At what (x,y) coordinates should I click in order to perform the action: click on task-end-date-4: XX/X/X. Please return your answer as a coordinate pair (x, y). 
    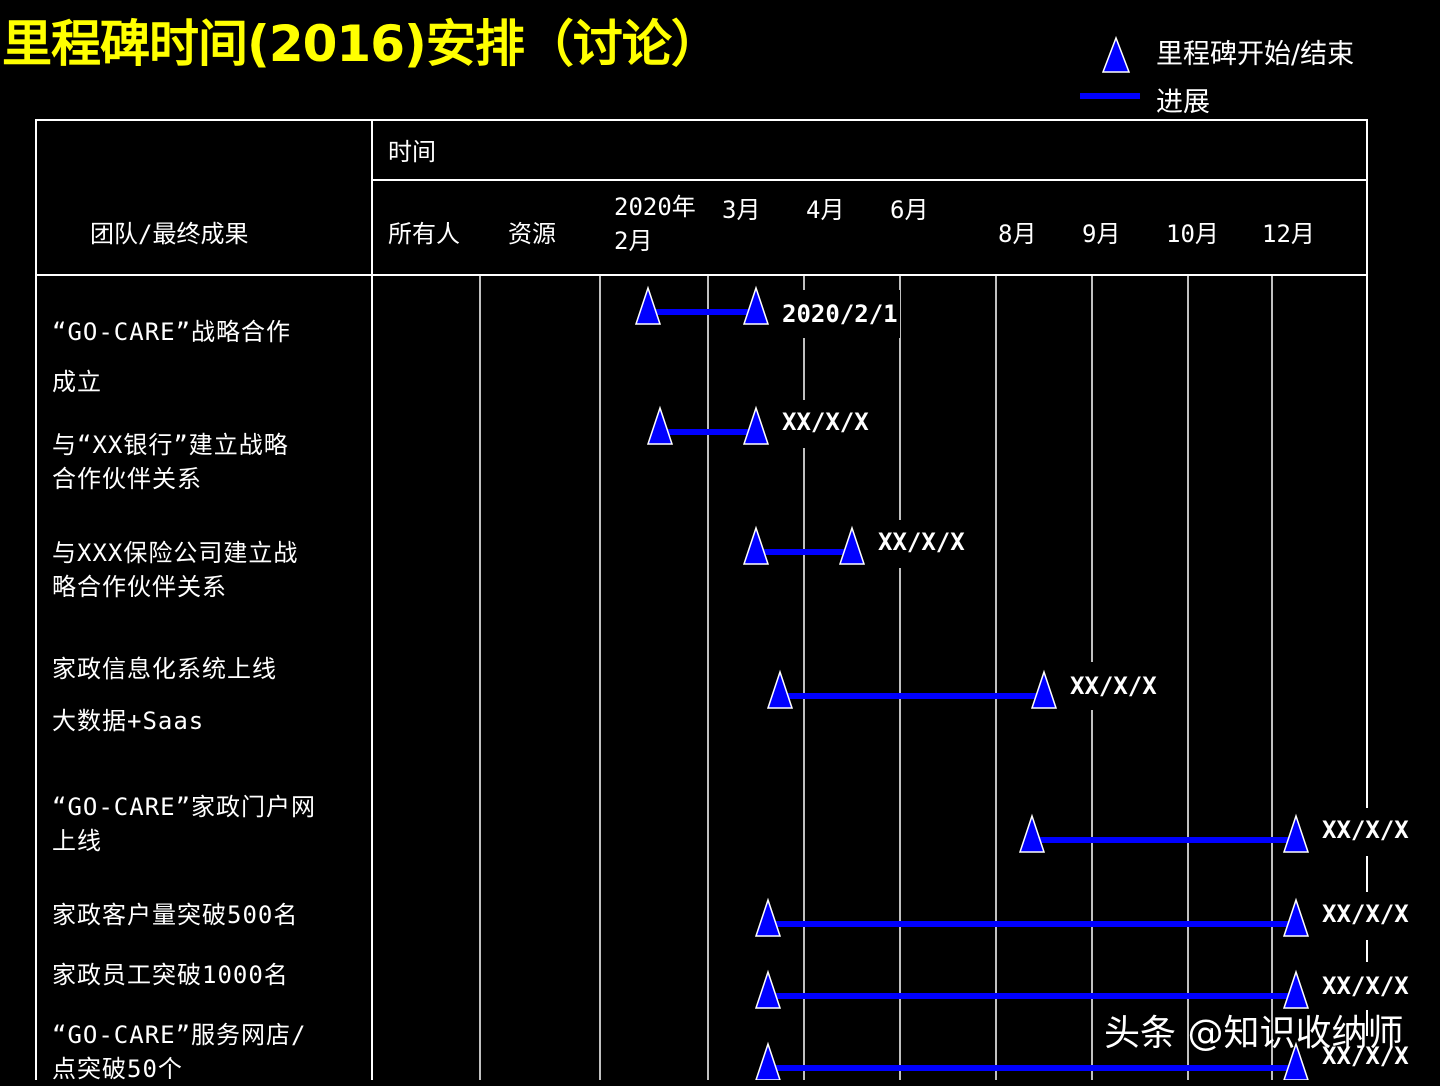
    Looking at the image, I should click on (1113, 686).